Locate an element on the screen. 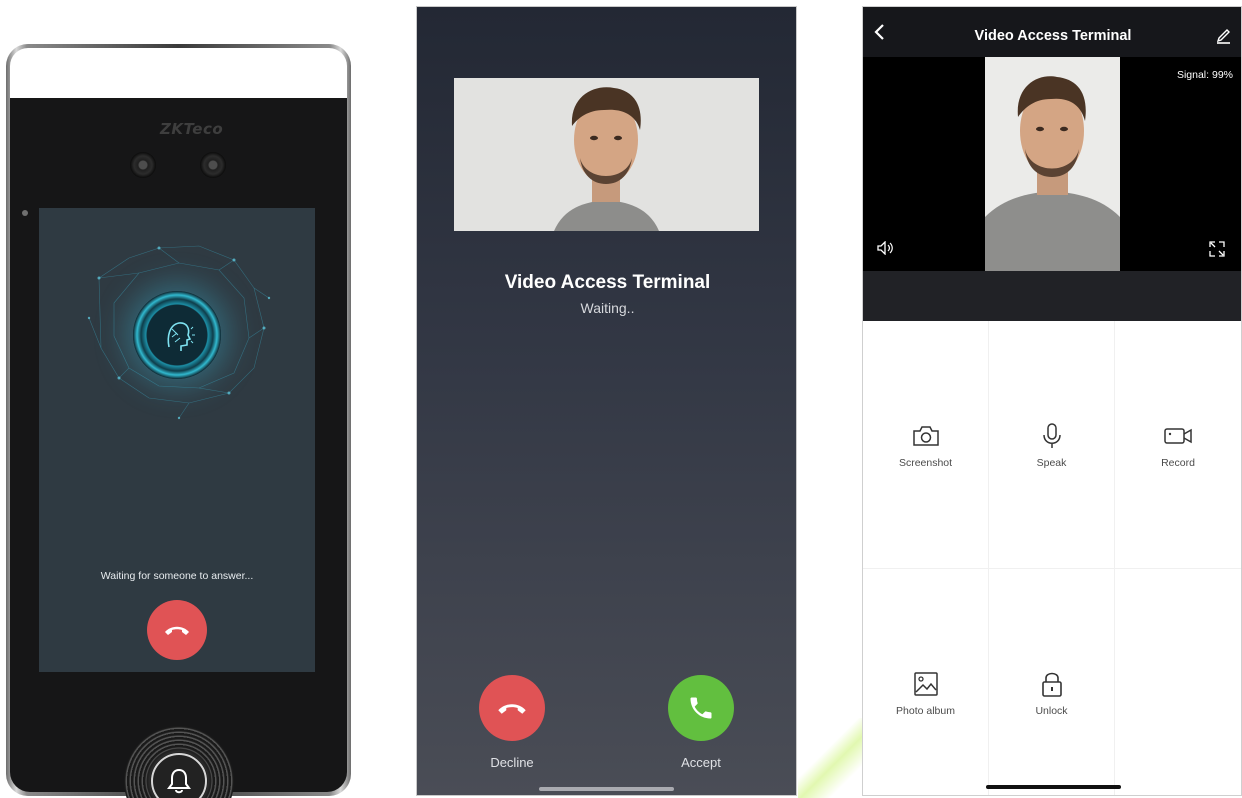 This screenshot has width=1242, height=798. visitor-portrait is located at coordinates (1052, 164).